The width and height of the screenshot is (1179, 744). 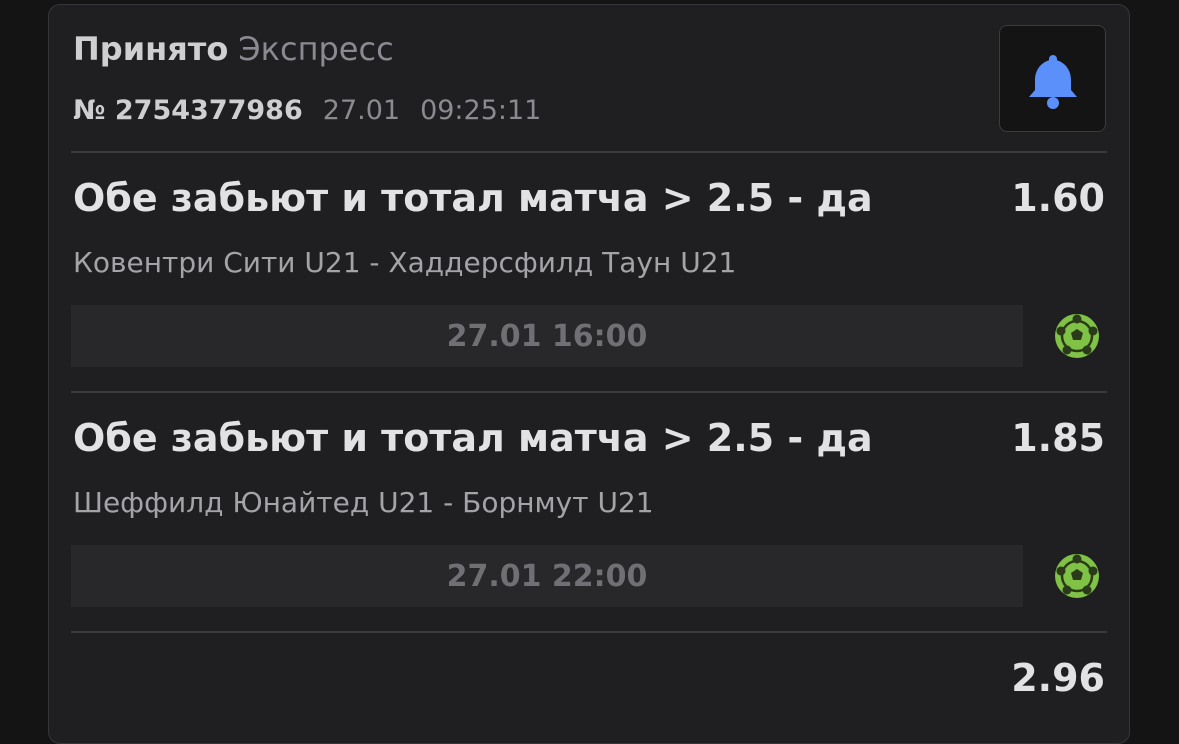 I want to click on notify-button, so click(x=1052, y=78).